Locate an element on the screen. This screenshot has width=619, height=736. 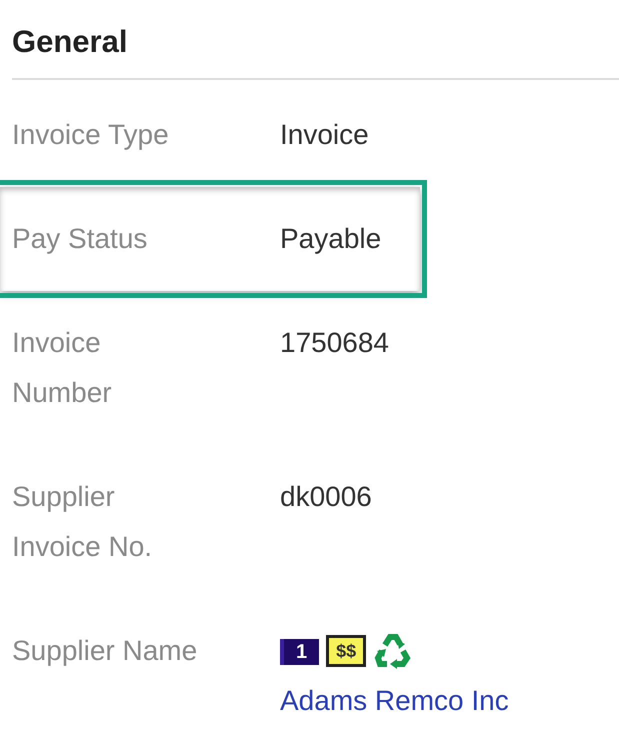
section-title: General is located at coordinates (69, 42).